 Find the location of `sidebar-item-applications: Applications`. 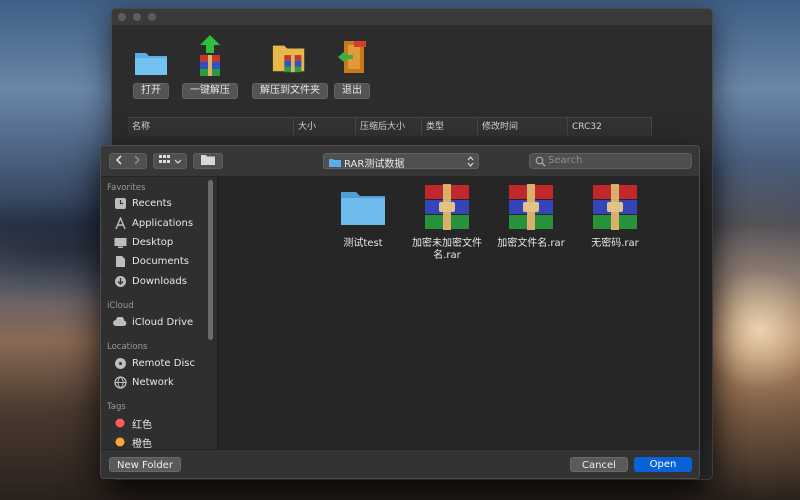

sidebar-item-applications: Applications is located at coordinates (153, 223).